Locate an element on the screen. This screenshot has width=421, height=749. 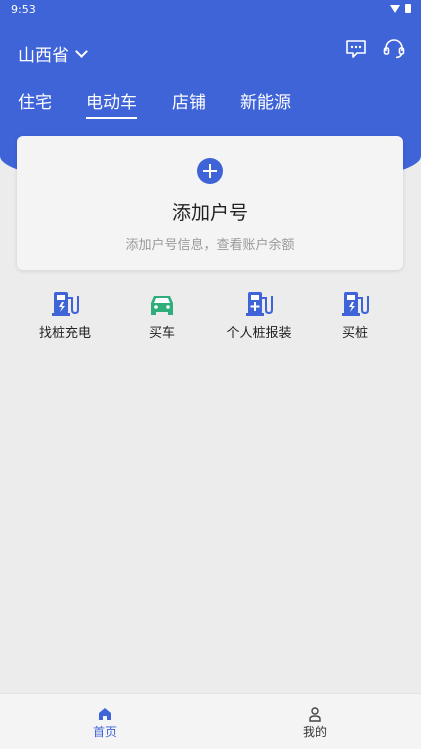
service-buy-charger: 买桩 is located at coordinates (355, 314).